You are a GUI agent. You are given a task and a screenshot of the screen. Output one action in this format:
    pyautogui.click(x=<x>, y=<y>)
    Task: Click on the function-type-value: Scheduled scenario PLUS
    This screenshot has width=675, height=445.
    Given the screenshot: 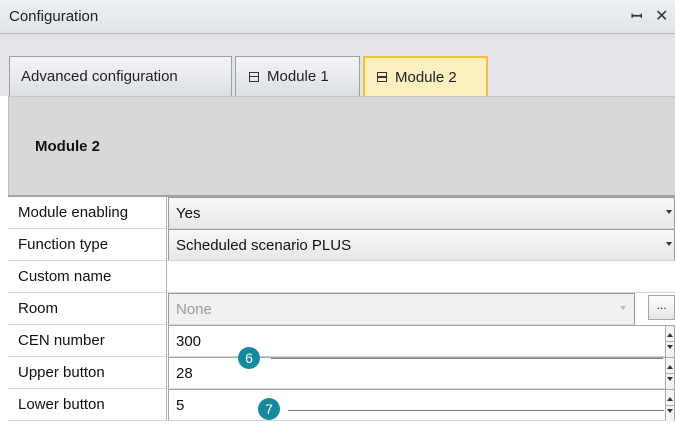 What is the action you would take?
    pyautogui.click(x=264, y=245)
    